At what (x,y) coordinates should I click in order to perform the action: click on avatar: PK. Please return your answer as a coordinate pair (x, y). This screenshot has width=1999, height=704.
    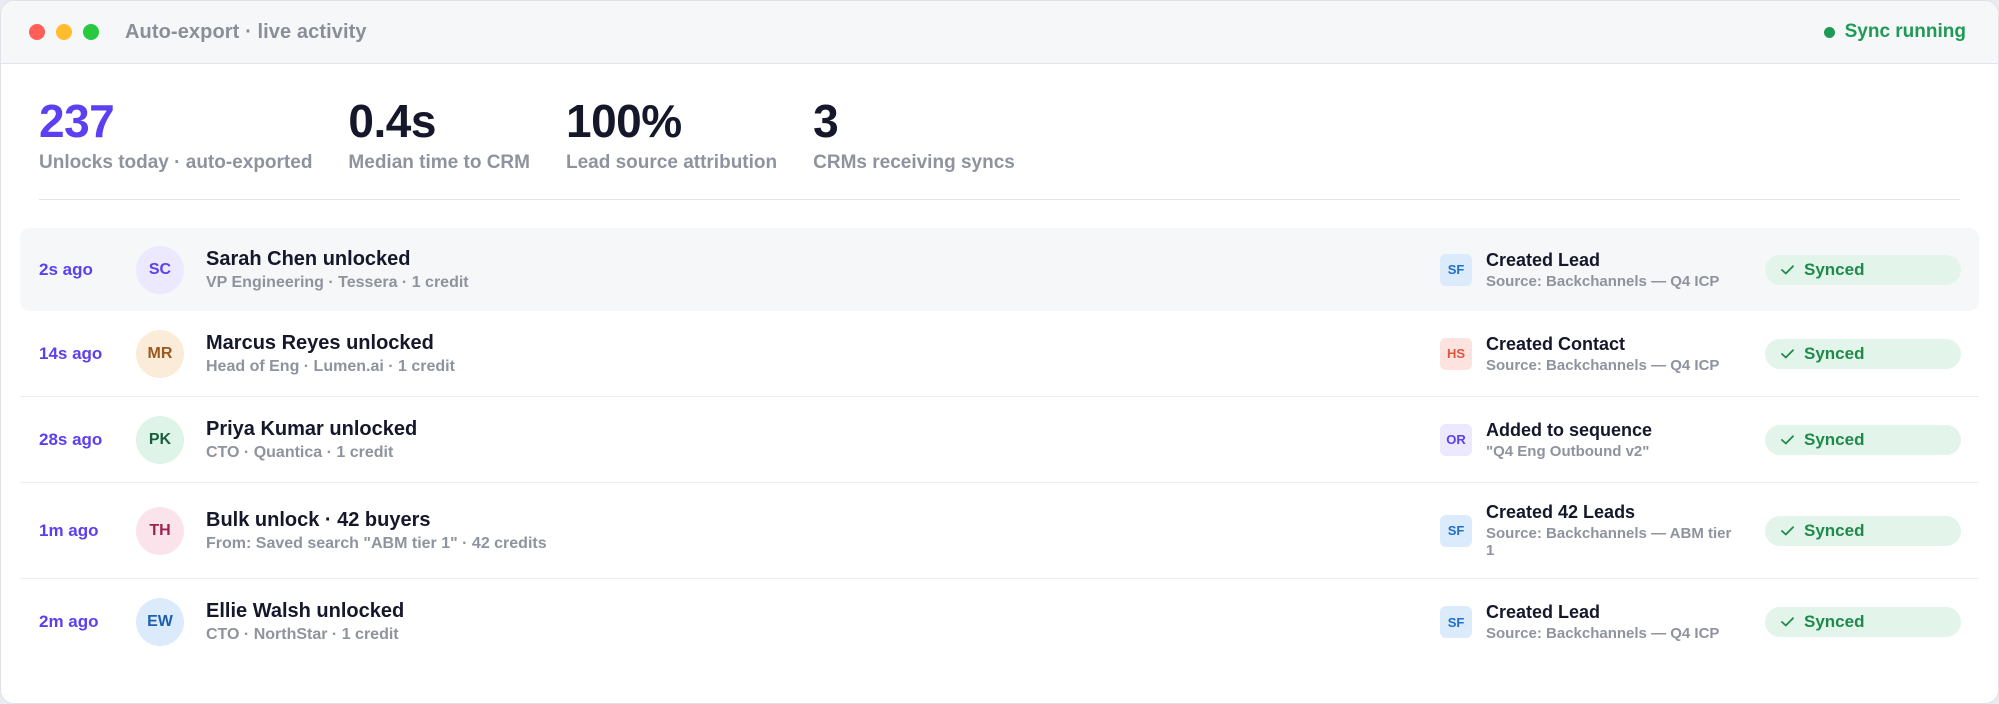
    Looking at the image, I should click on (160, 439).